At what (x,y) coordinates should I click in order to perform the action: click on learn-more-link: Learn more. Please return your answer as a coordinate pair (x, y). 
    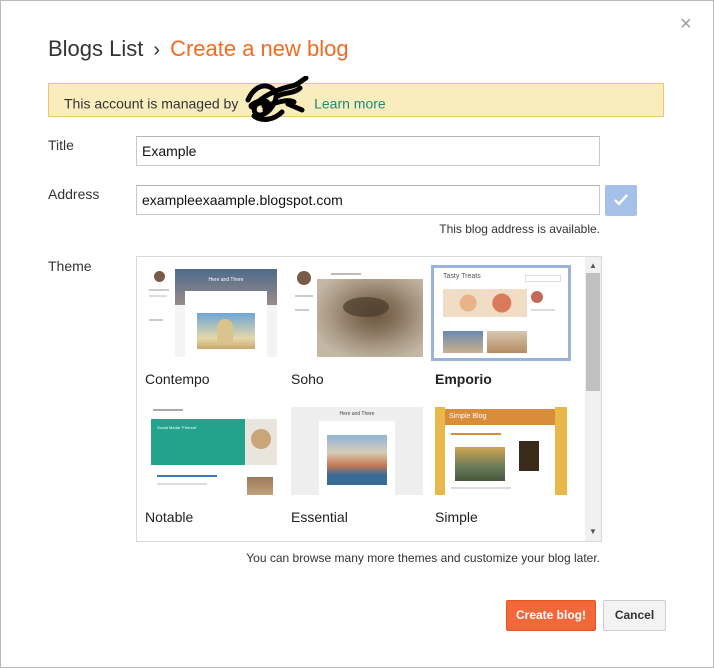
    Looking at the image, I should click on (350, 104).